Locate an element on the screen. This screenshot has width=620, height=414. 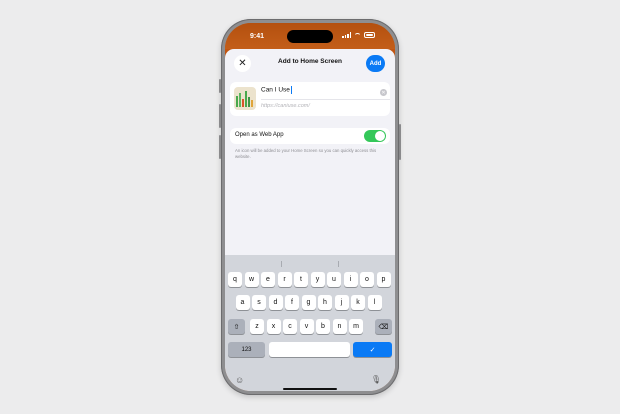
key-d: d is located at coordinates (275, 302).